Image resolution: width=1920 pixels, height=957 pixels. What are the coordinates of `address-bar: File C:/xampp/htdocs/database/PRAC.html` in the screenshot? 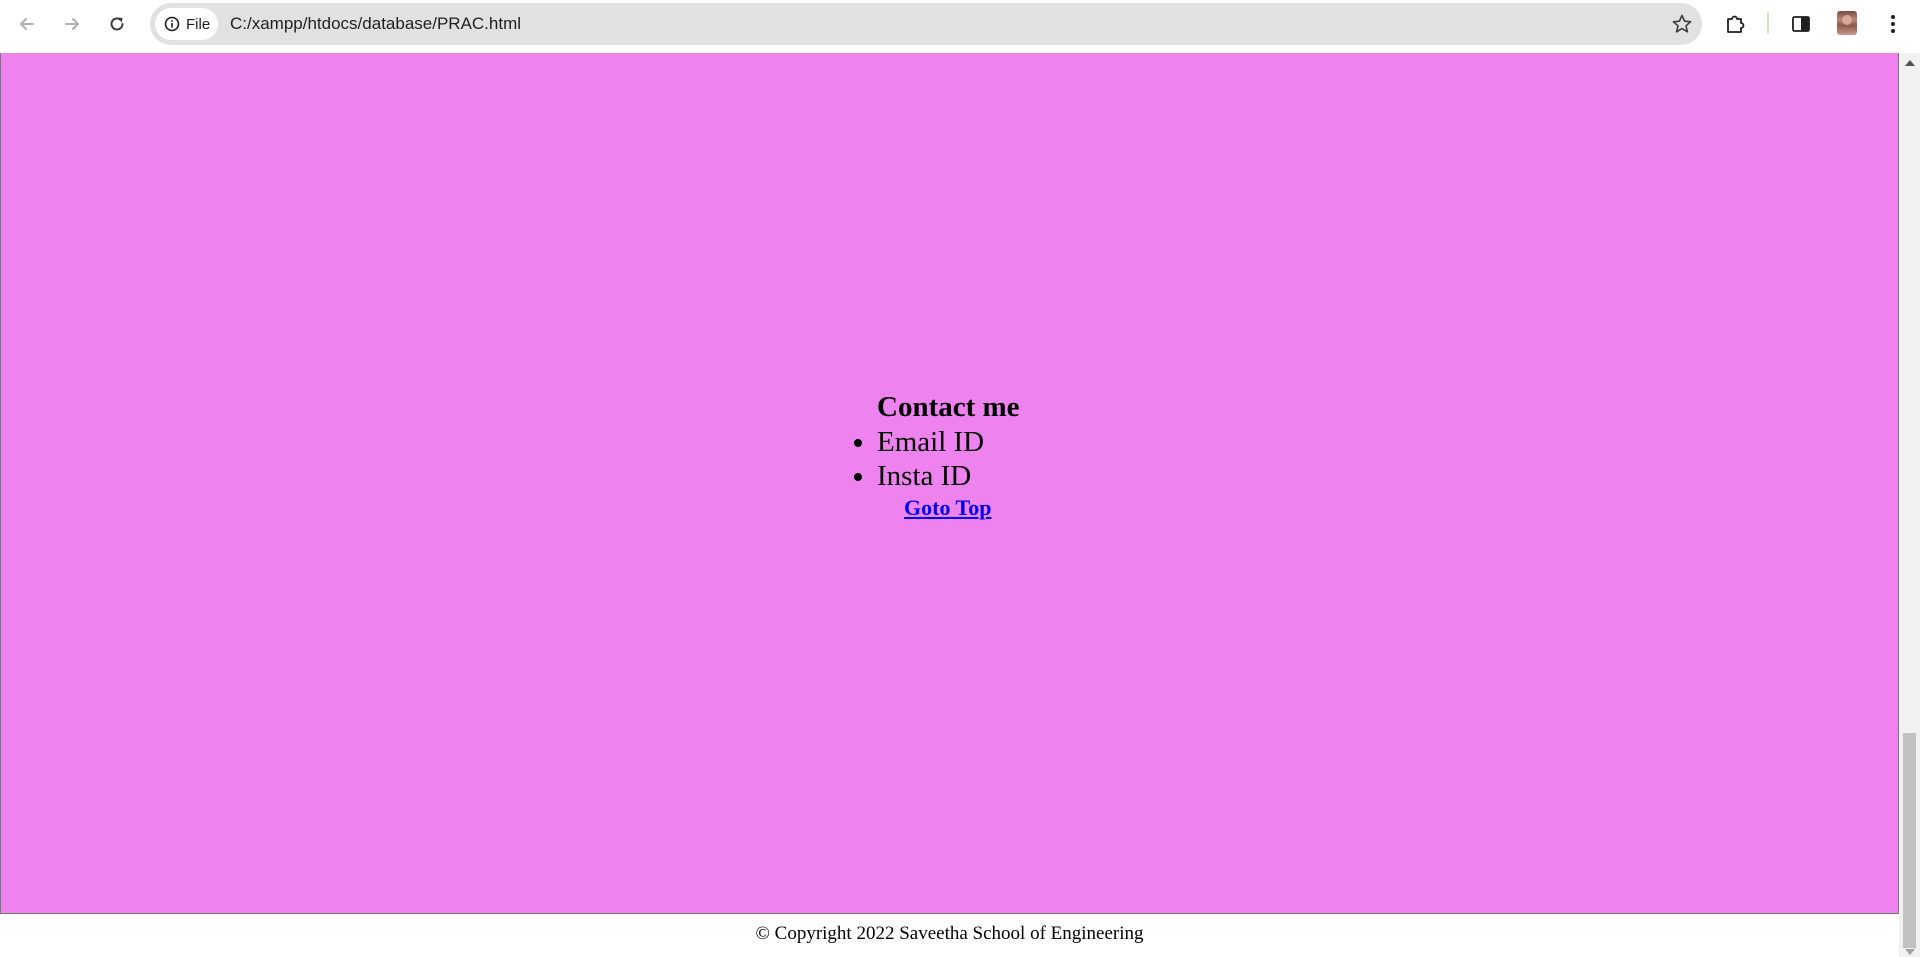 It's located at (926, 24).